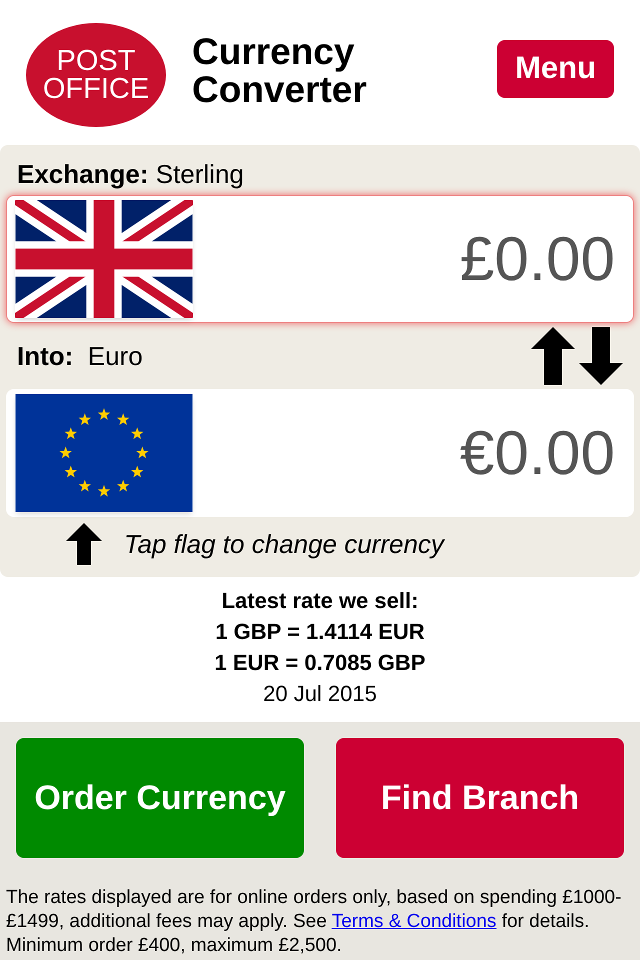  I want to click on arrow-up-icon, so click(84, 544).